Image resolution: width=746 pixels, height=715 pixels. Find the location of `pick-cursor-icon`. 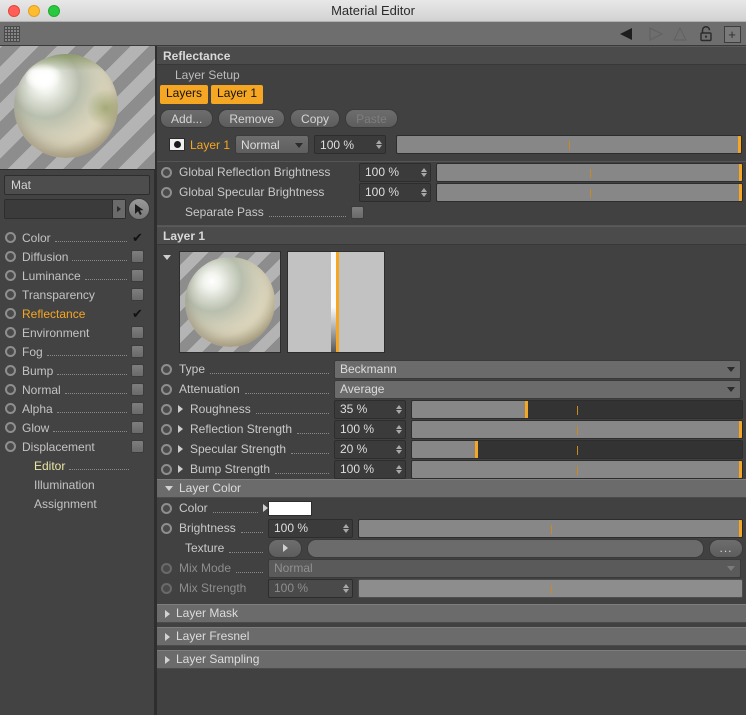

pick-cursor-icon is located at coordinates (139, 209).